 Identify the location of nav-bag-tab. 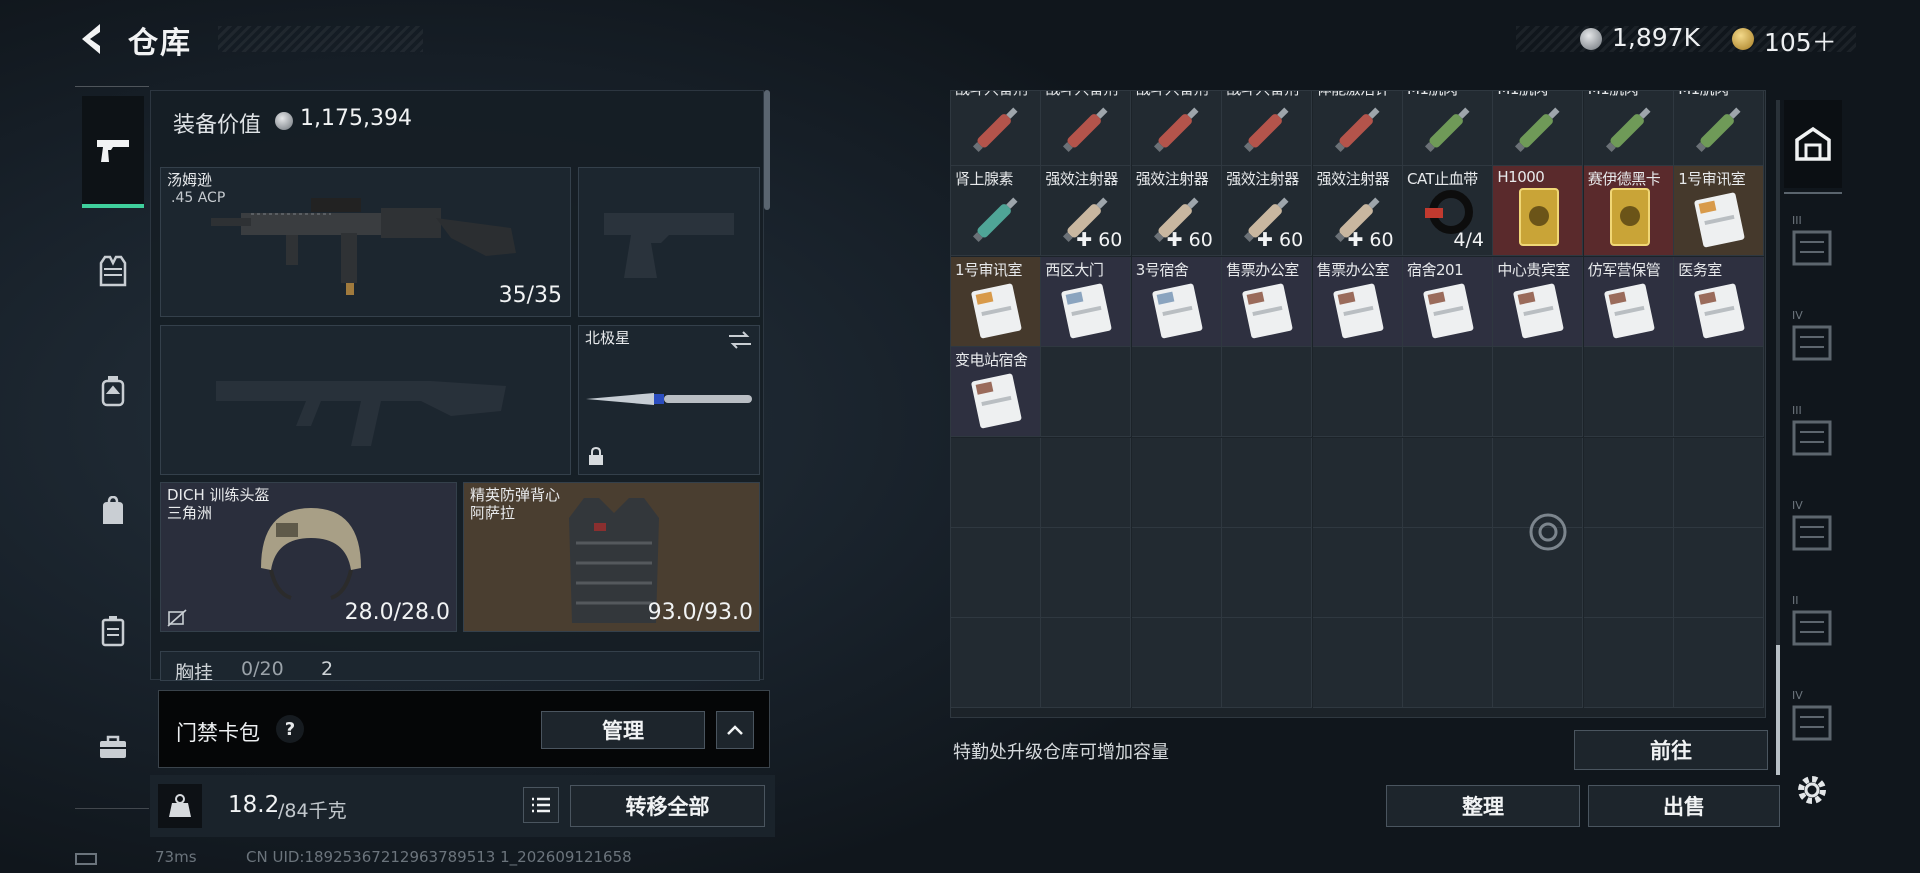
(113, 511).